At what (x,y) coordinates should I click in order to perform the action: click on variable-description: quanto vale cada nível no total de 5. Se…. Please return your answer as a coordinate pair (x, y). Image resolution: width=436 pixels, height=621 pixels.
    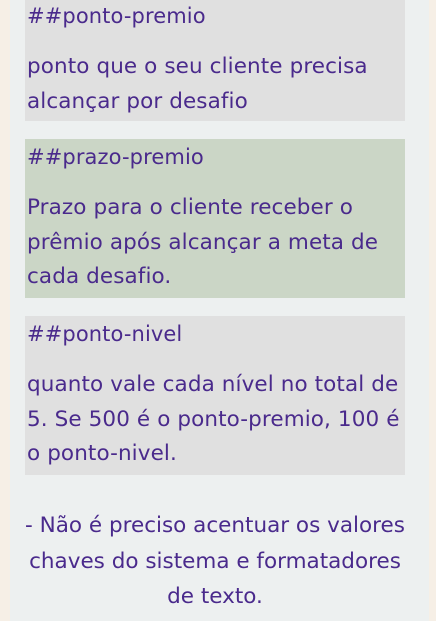
    Looking at the image, I should click on (213, 419).